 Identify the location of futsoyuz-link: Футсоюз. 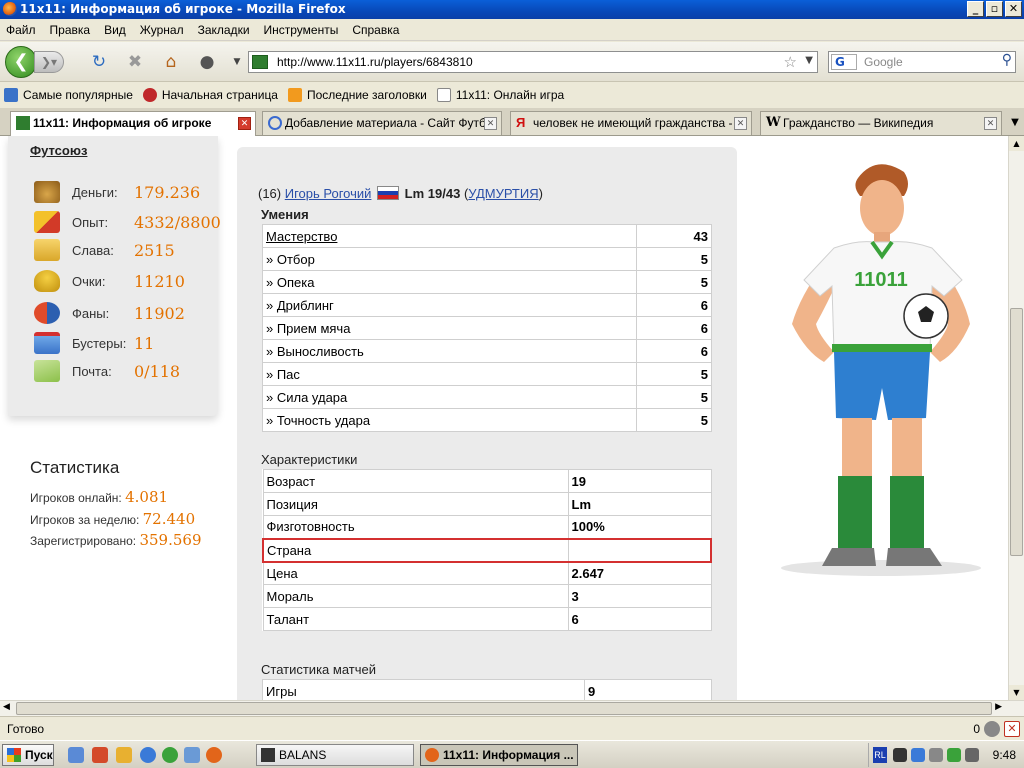
(58, 150).